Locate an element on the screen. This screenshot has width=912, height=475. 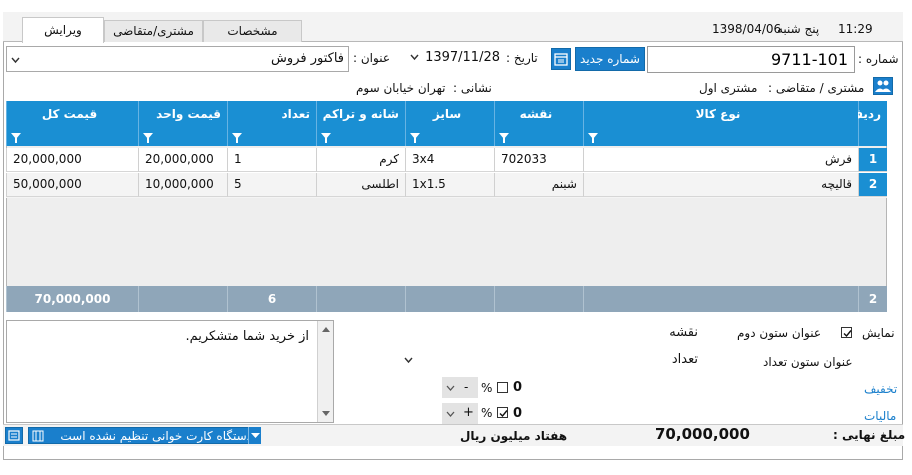
col-header-size: سایز is located at coordinates (449, 116).